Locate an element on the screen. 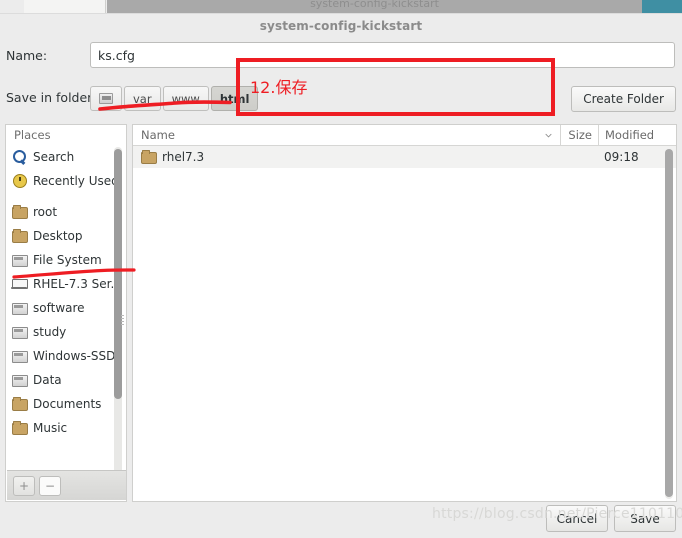  column-header-size: Size is located at coordinates (579, 135).